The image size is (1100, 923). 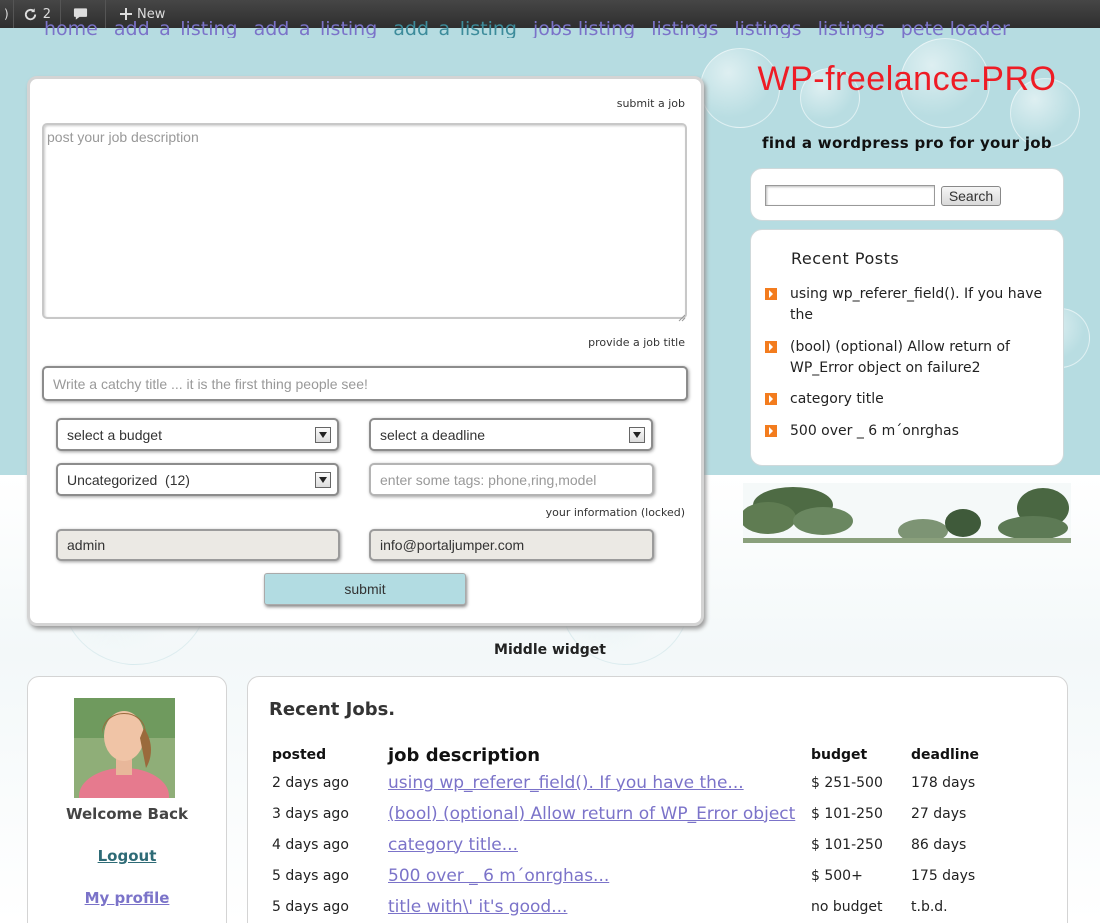 I want to click on recent-posts-title: Recent Posts, so click(x=845, y=258).